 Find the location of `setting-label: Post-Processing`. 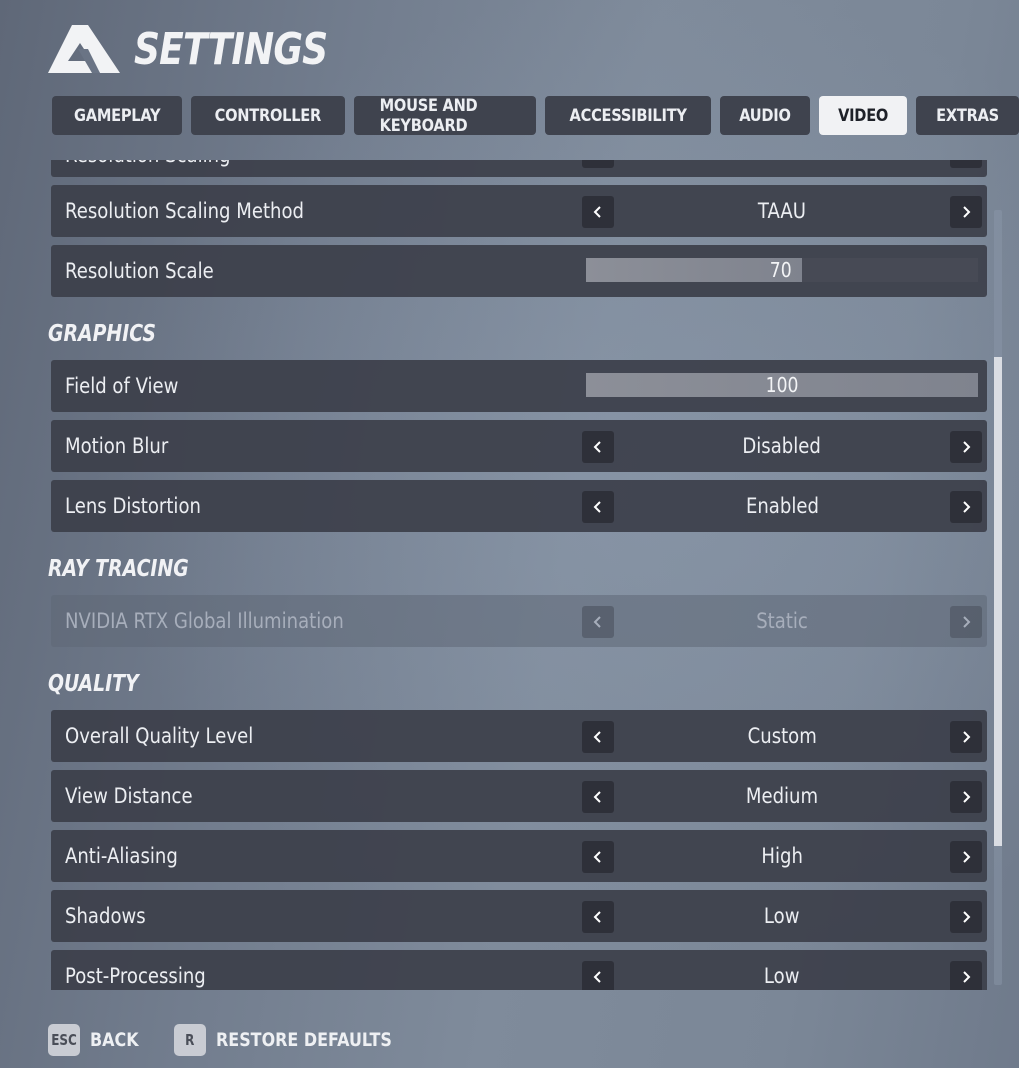

setting-label: Post-Processing is located at coordinates (135, 976).